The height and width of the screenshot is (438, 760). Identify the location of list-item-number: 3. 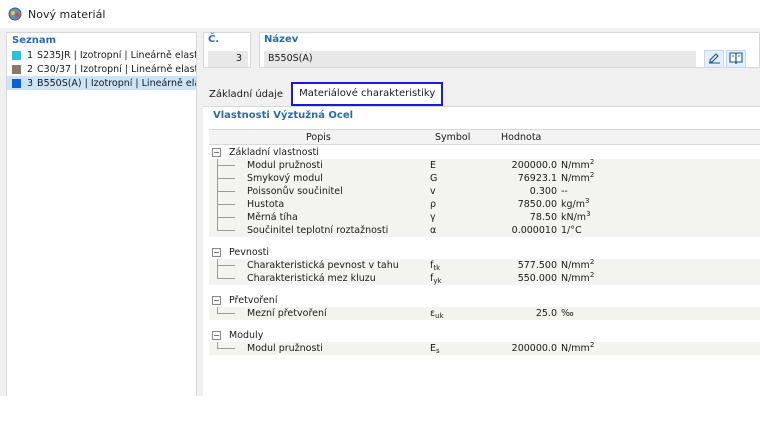
(30, 83).